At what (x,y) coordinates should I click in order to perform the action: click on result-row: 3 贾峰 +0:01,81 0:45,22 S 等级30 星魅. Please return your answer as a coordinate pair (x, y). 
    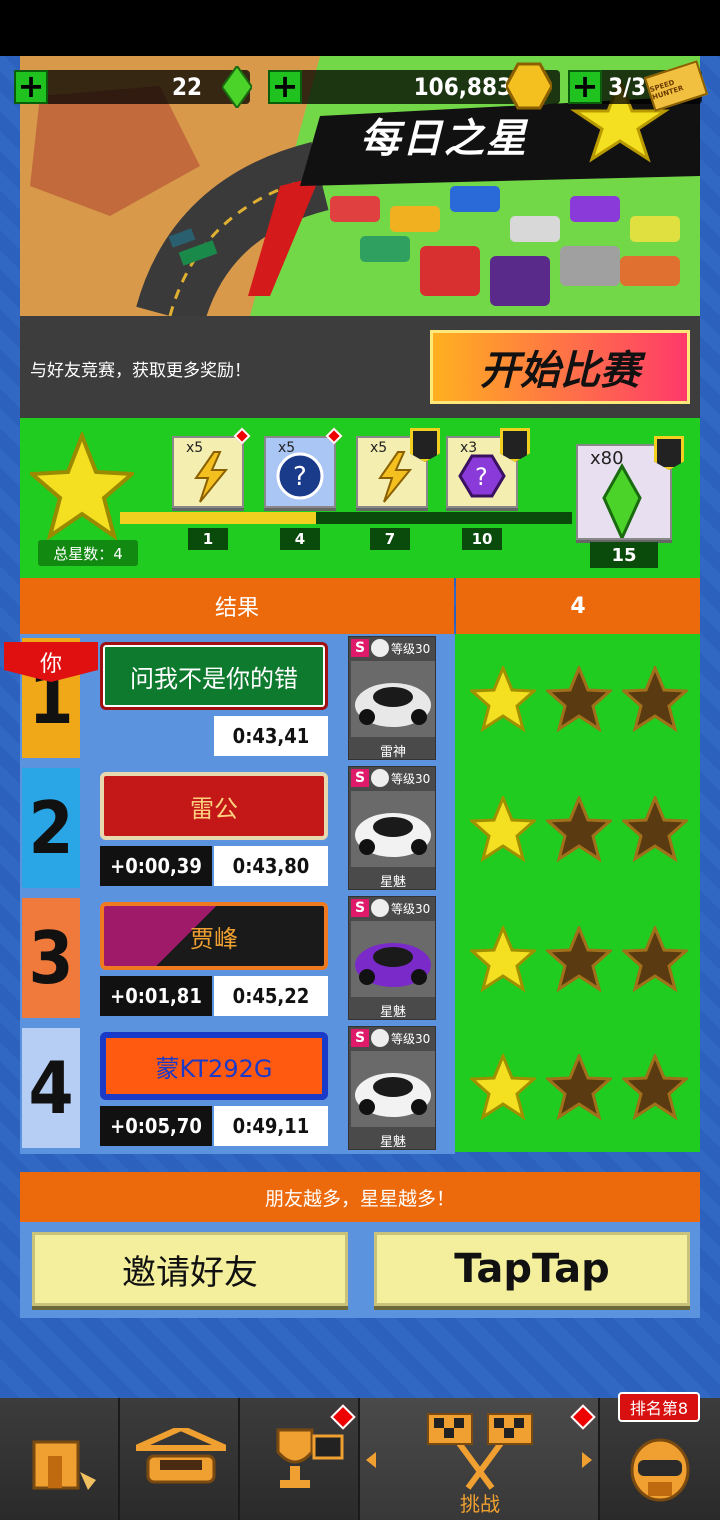
    Looking at the image, I should click on (237, 959).